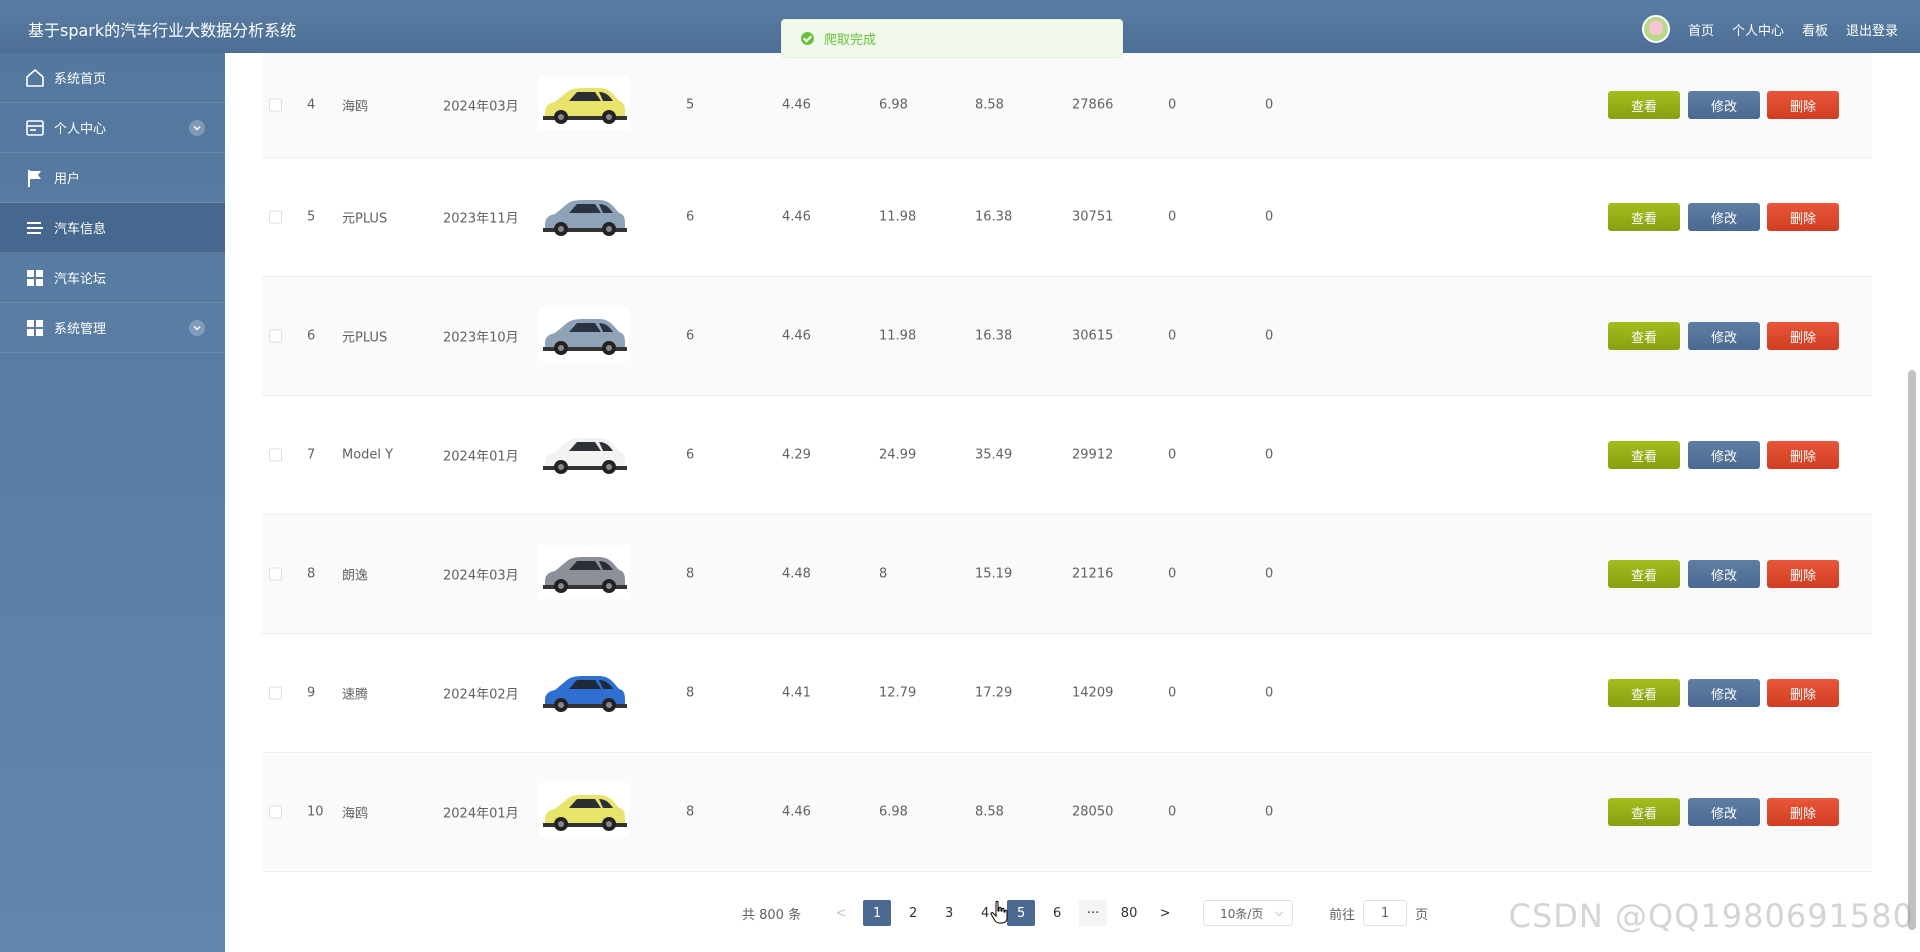  What do you see at coordinates (112, 228) in the screenshot?
I see `sidebar-item-car-info: 汽车信息` at bounding box center [112, 228].